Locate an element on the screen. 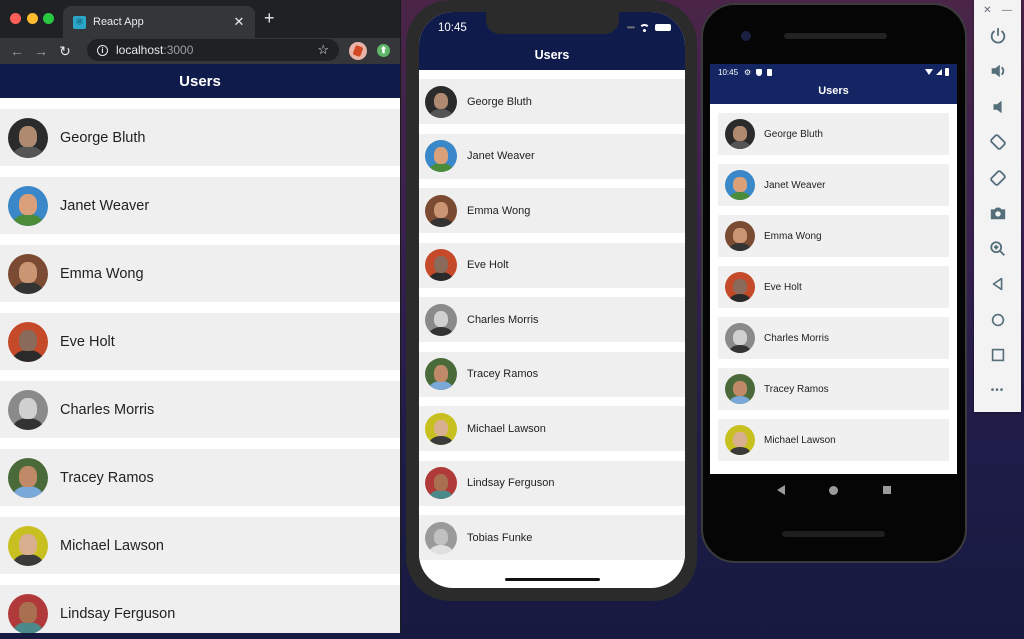  ios-user-row: Lindsay Ferguson is located at coordinates (552, 483).